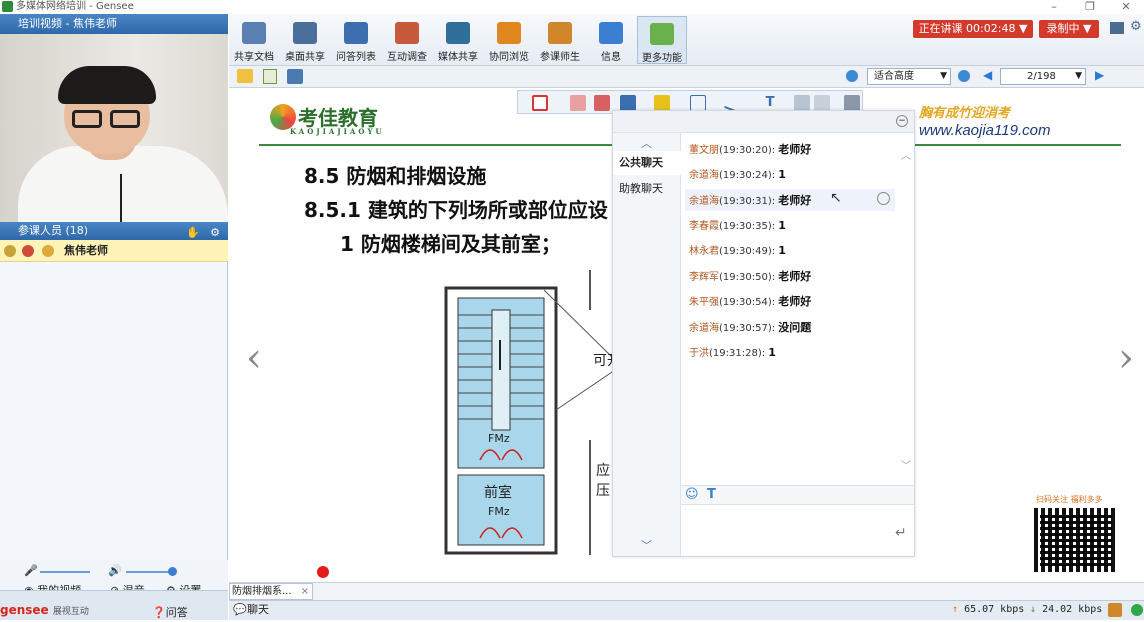 This screenshot has height=622, width=1144. I want to click on chat-message-hovered: 余道海(19:30:31): 老师好, so click(790, 200).